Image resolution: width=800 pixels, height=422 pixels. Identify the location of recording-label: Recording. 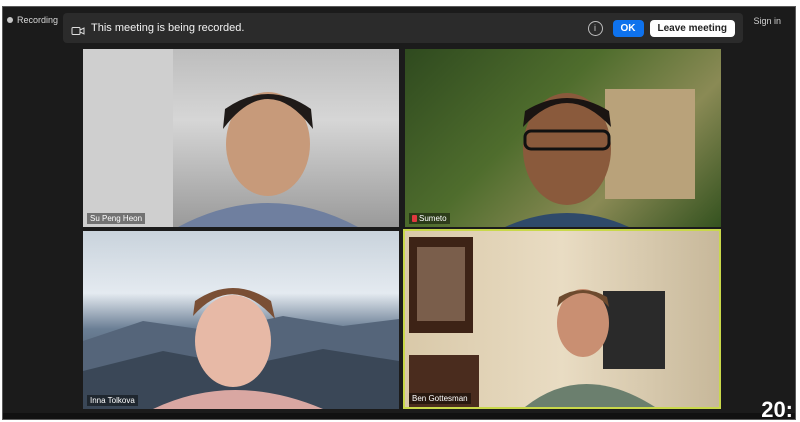
(38, 20).